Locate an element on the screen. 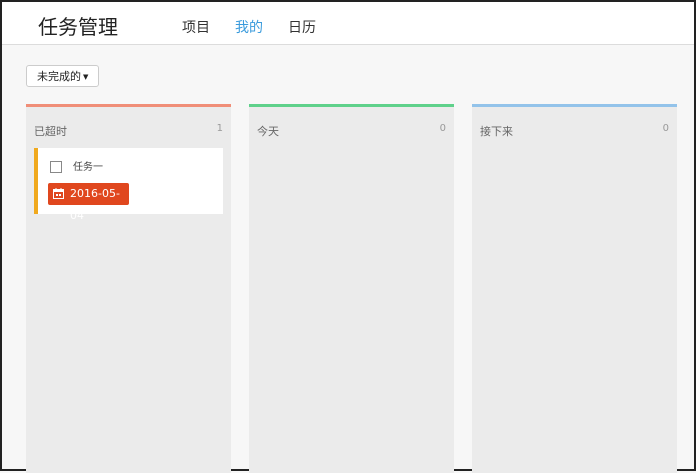 Image resolution: width=696 pixels, height=473 pixels. caret-down-icon: ▼ is located at coordinates (86, 77).